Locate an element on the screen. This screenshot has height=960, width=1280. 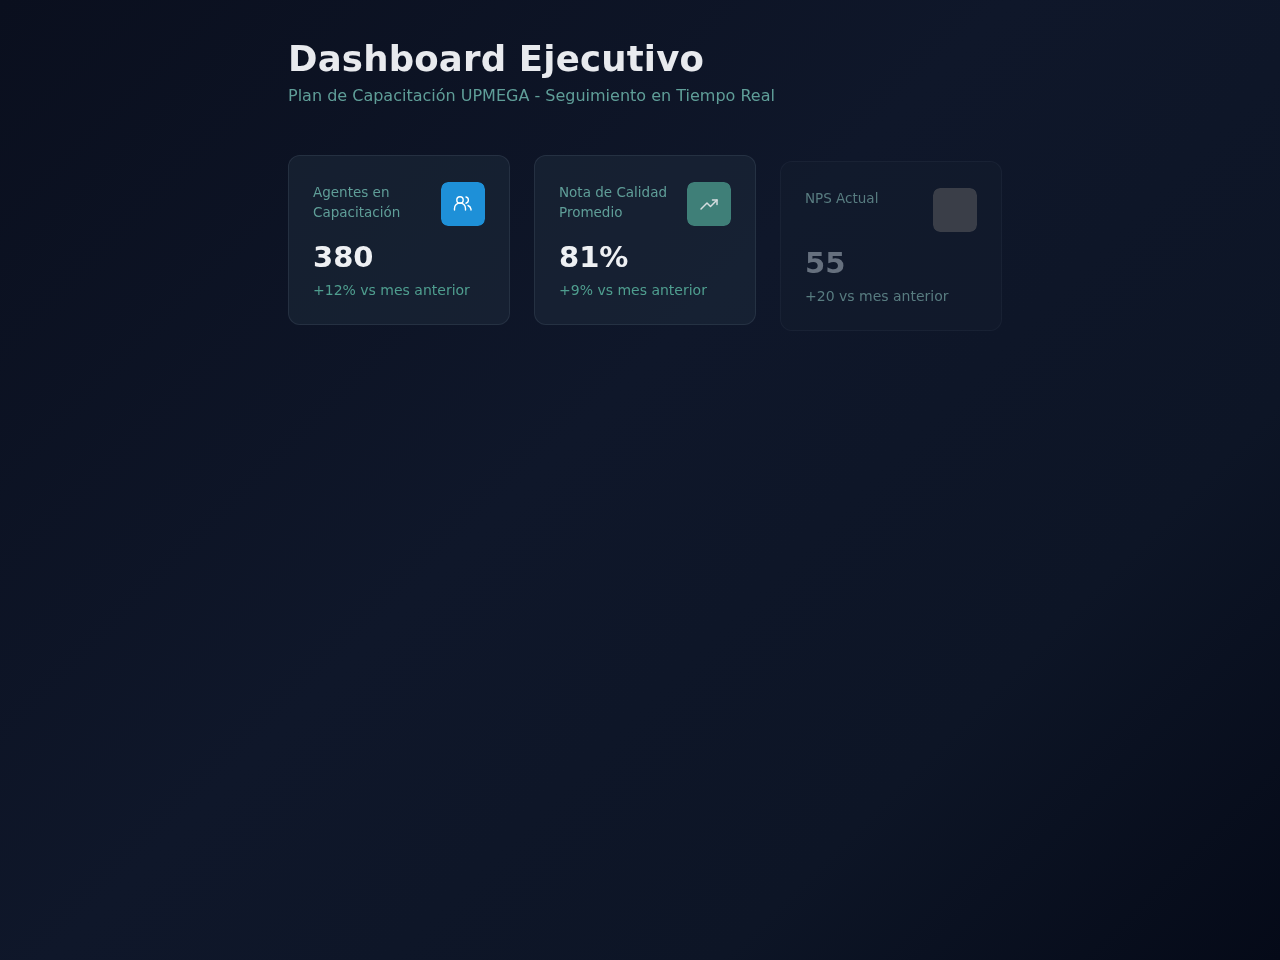
dashboard-subtitle: Plan de Capacitación UPMEGA - Seguimiento en Tiempo Real is located at coordinates (532, 96).